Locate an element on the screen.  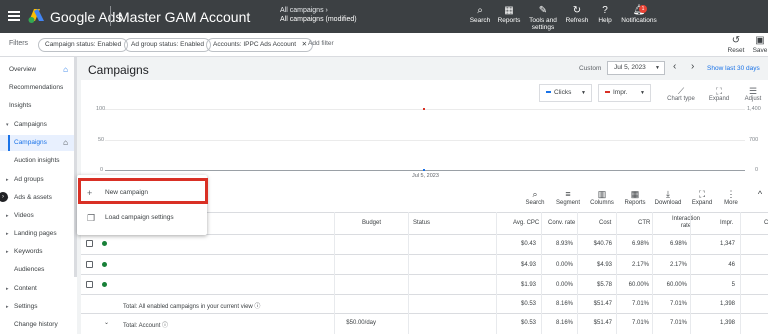
total-avg-cpc: $0.53 is located at coordinates (528, 304).